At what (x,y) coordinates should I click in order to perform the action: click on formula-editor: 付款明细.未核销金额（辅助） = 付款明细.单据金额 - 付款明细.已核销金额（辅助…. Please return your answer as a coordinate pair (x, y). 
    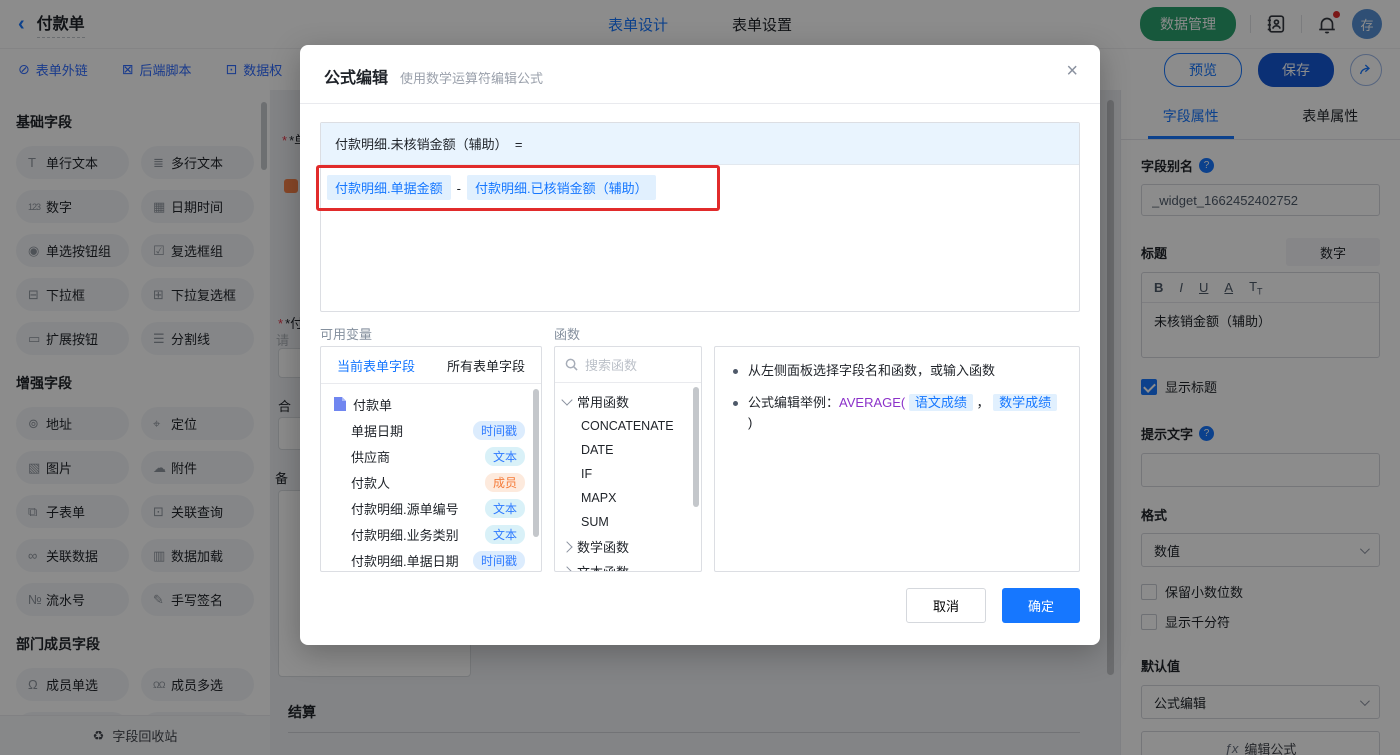
    Looking at the image, I should click on (698, 217).